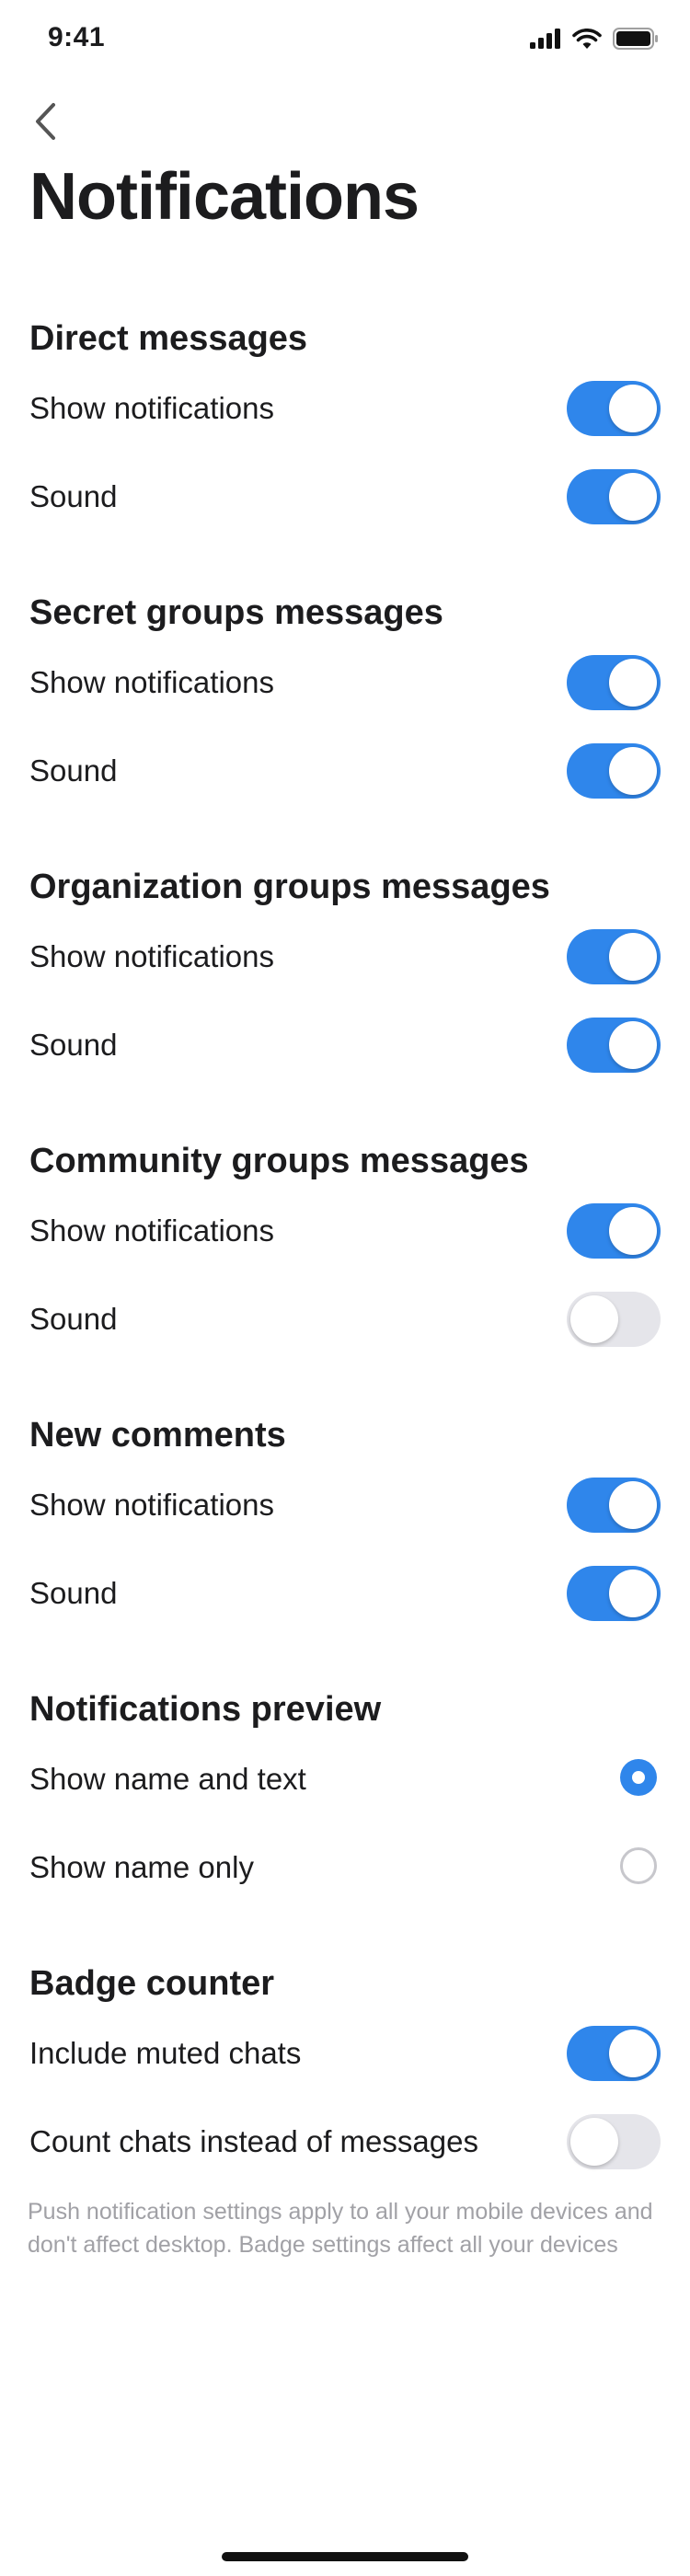  What do you see at coordinates (638, 1777) in the screenshot?
I see `show-name-and-text-radio` at bounding box center [638, 1777].